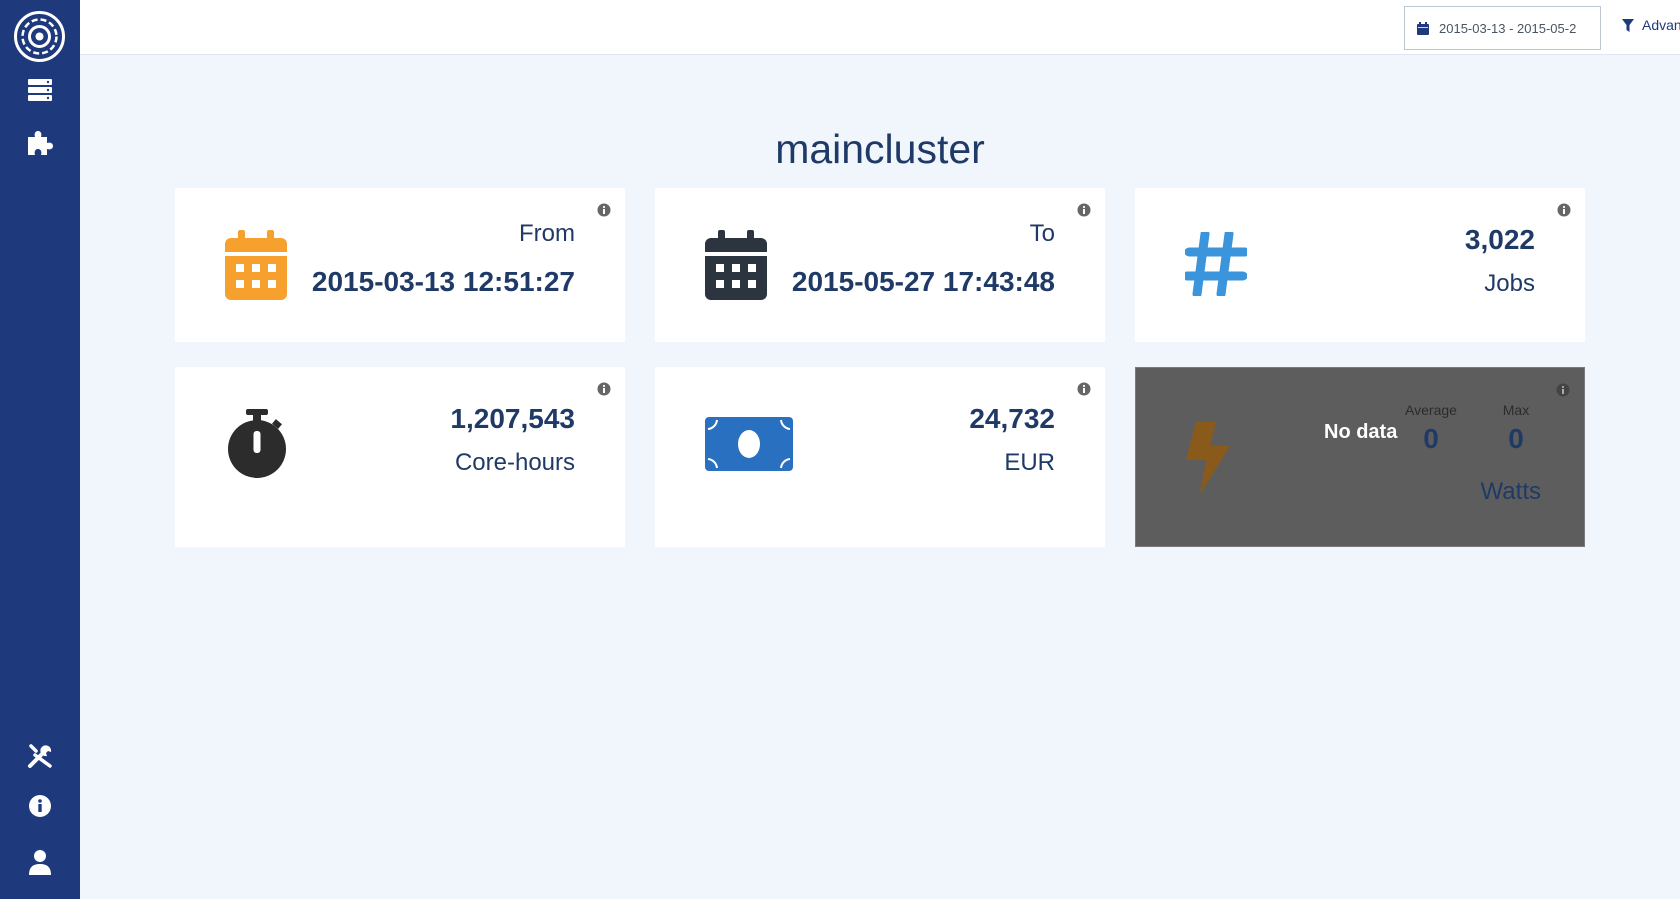  What do you see at coordinates (1216, 264) in the screenshot?
I see `hashtag-icon` at bounding box center [1216, 264].